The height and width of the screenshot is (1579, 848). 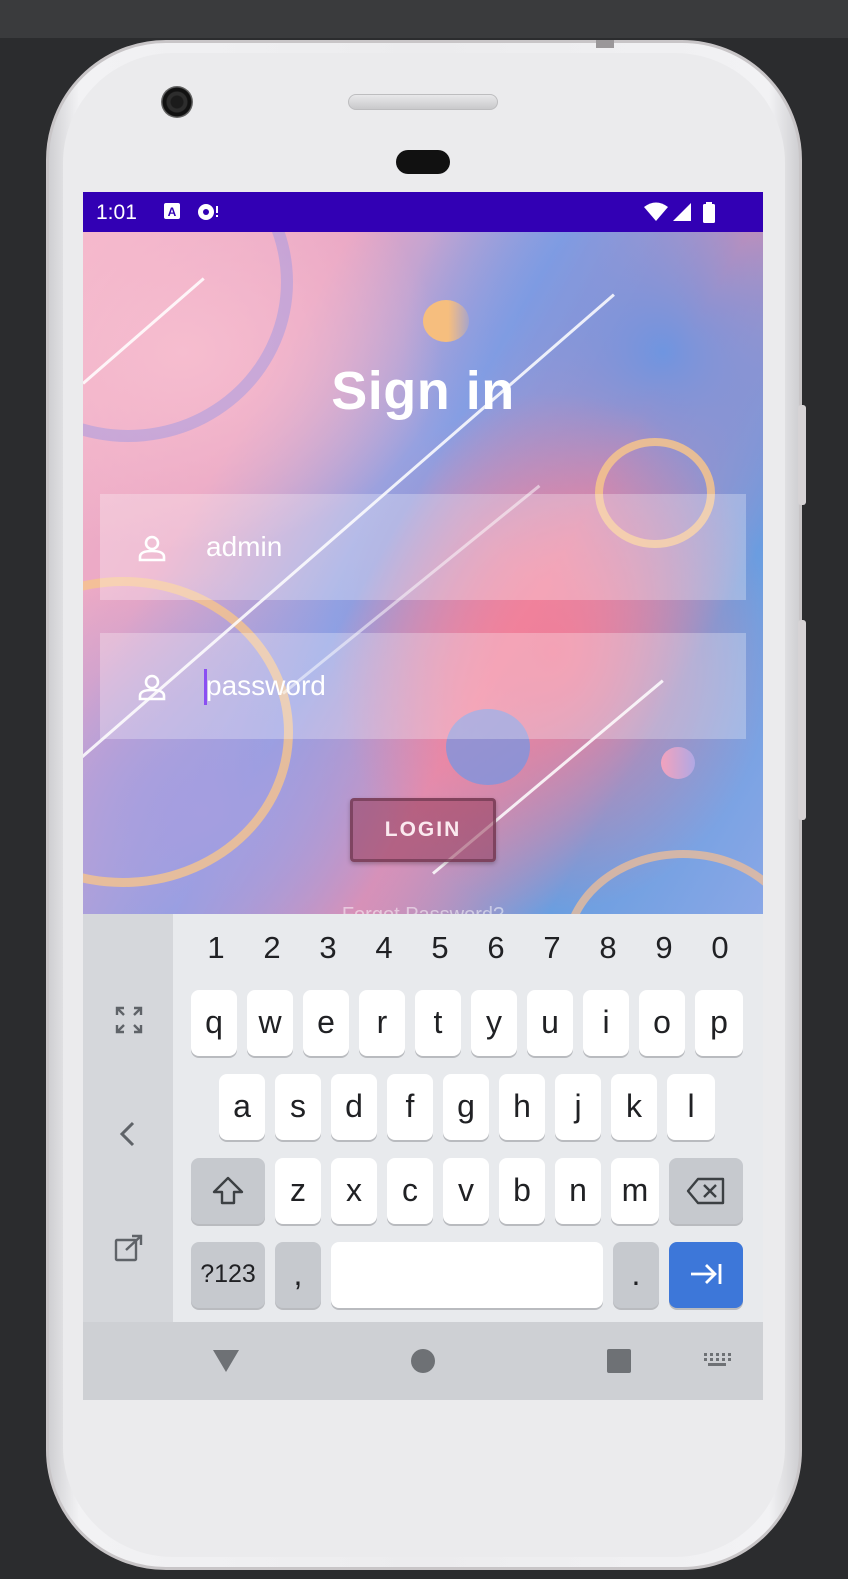 I want to click on svg-text: A, so click(x=172, y=212).